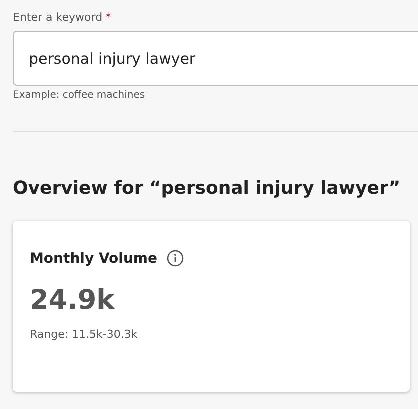 This screenshot has height=409, width=418. What do you see at coordinates (79, 95) in the screenshot?
I see `field-hint: Example: coffee machines` at bounding box center [79, 95].